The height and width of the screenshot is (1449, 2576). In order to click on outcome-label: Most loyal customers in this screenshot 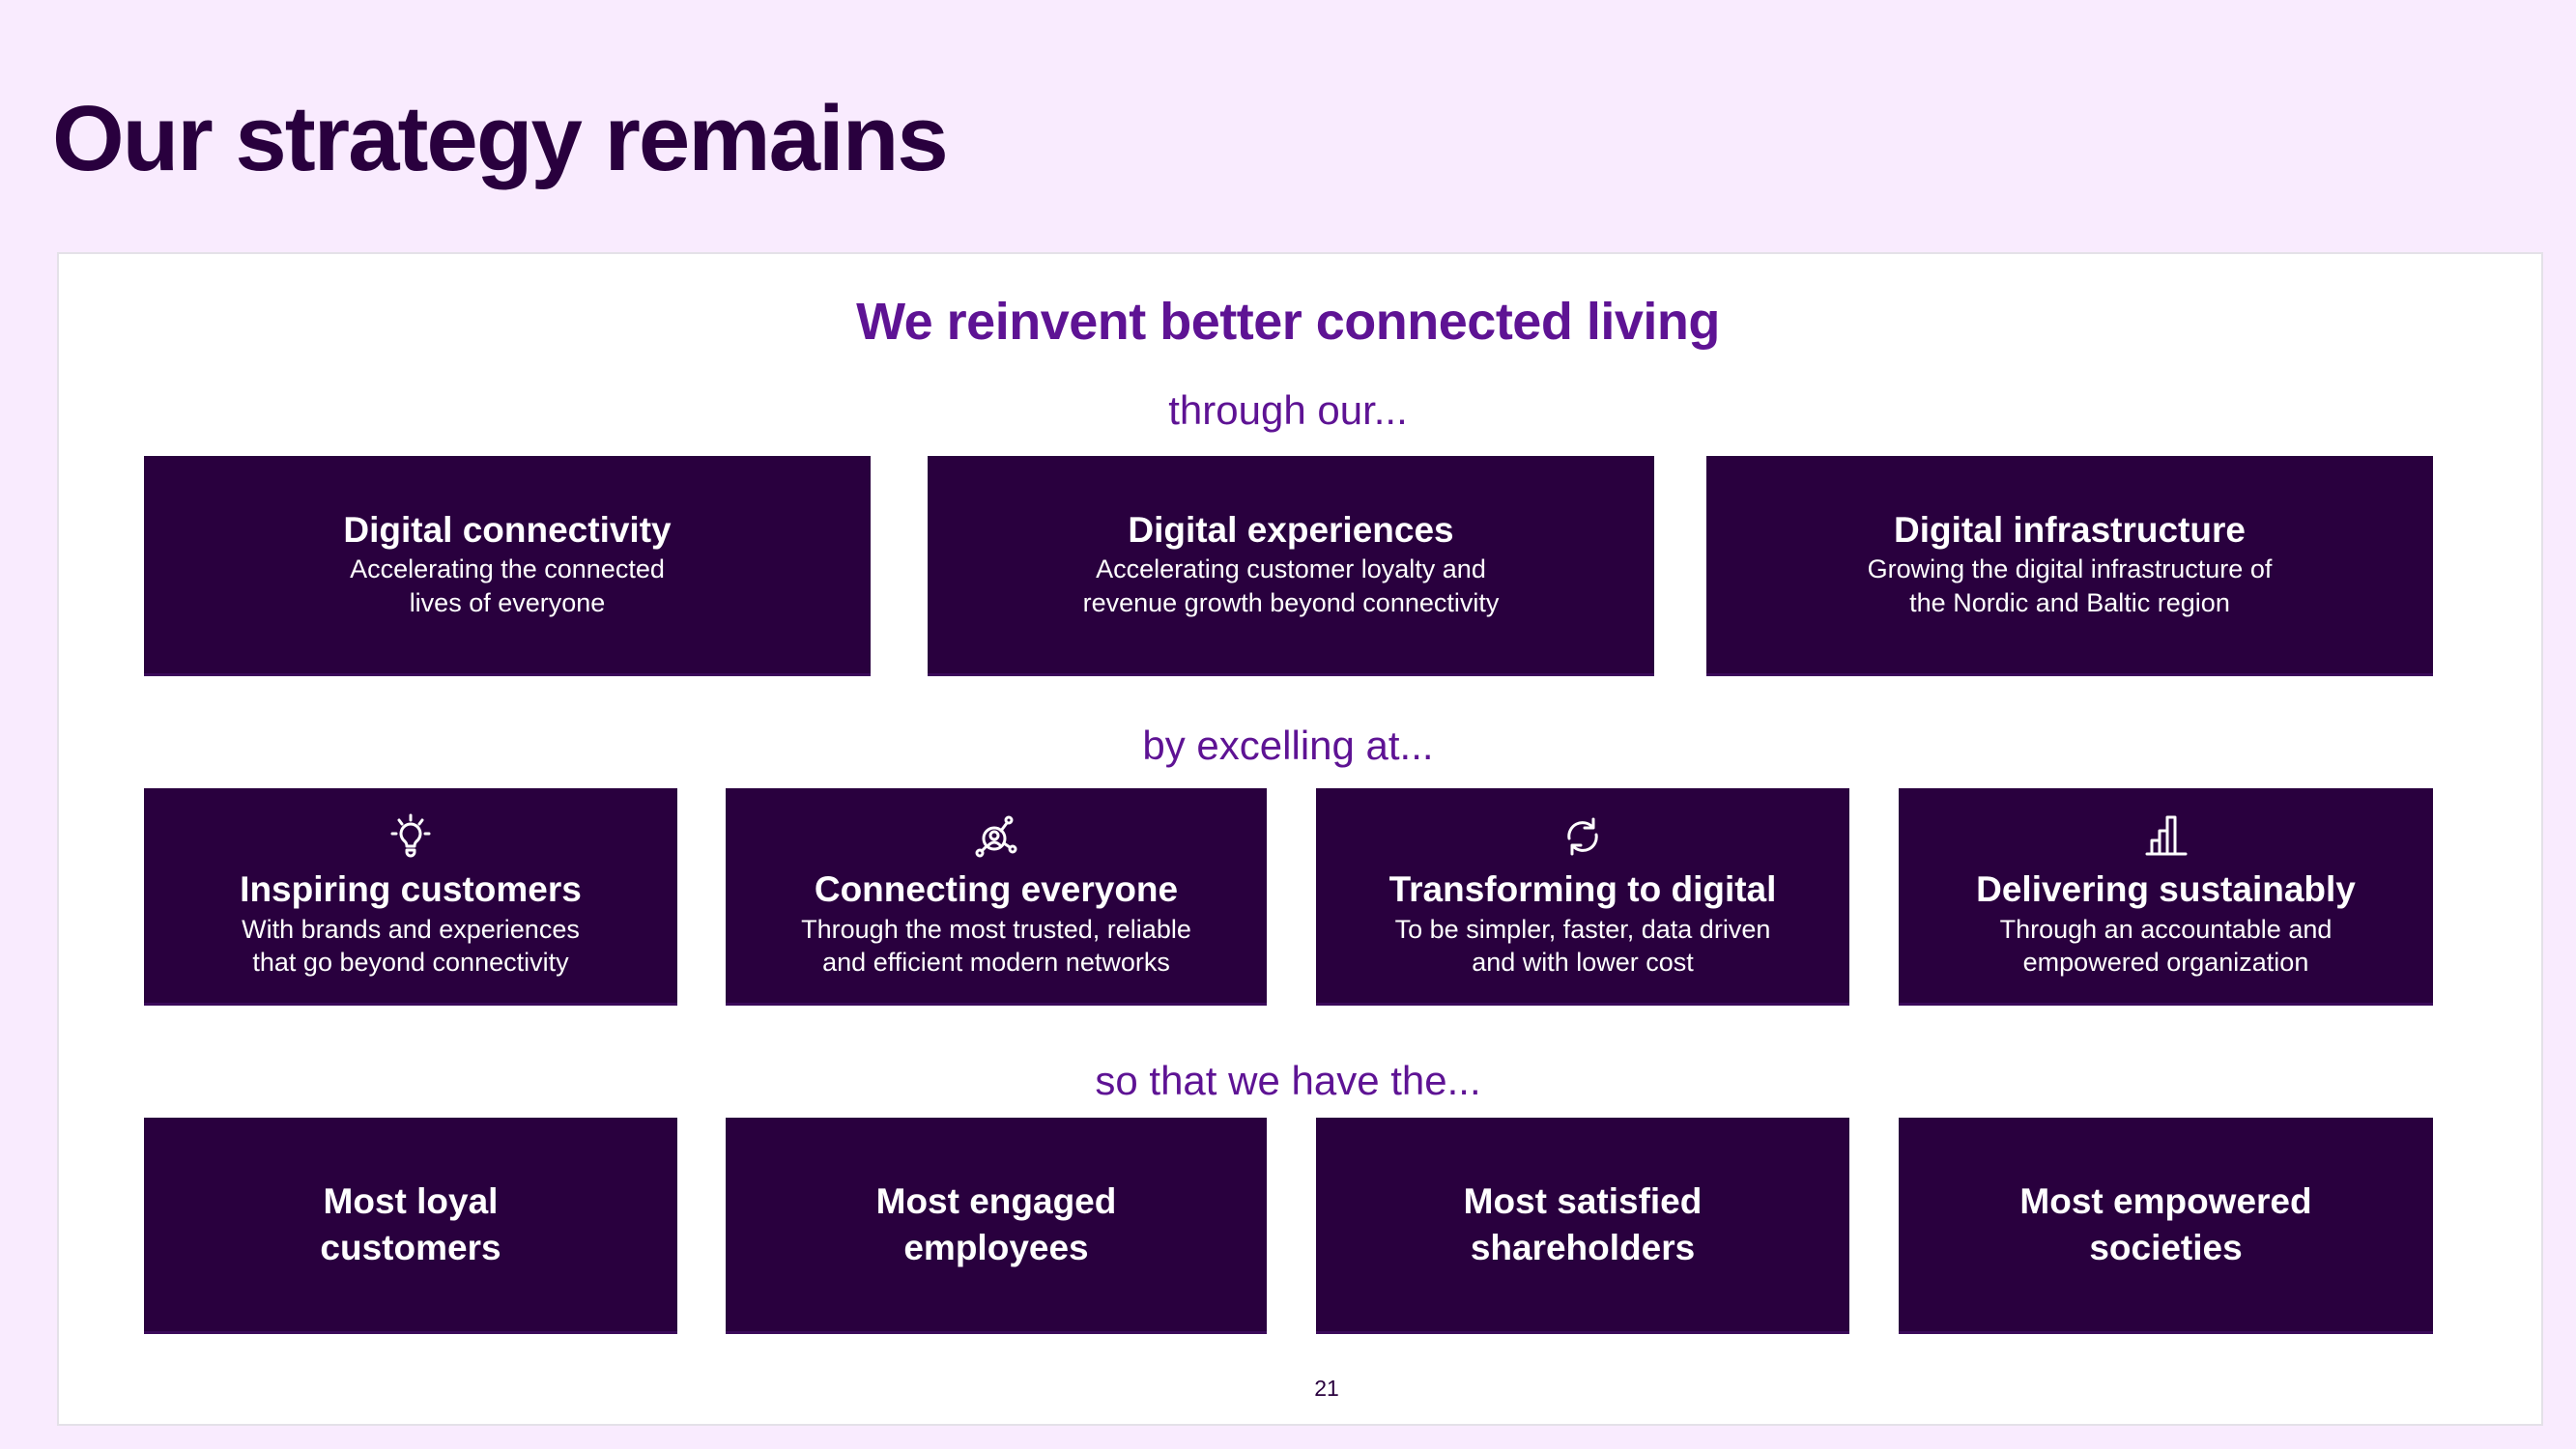, I will do `click(411, 1224)`.